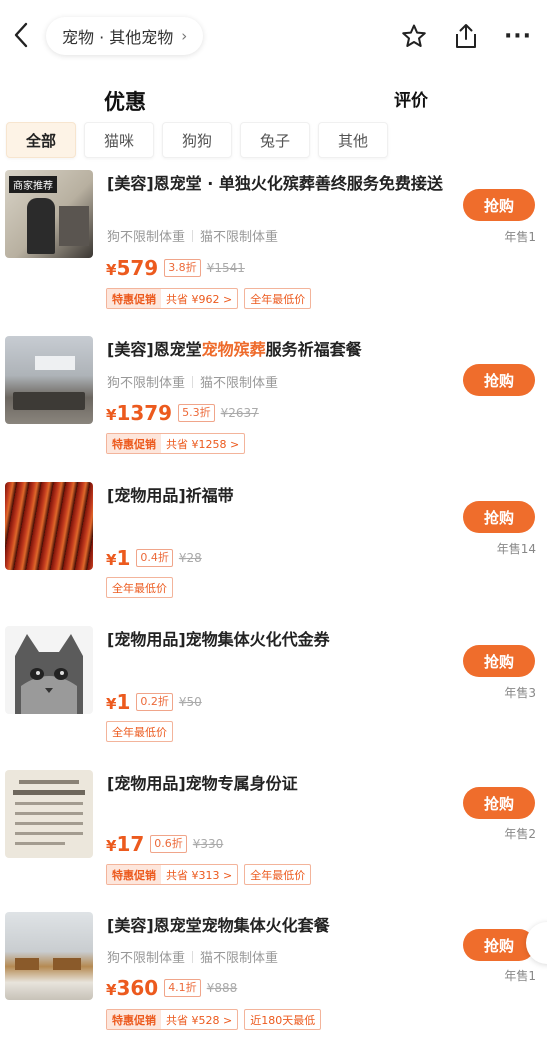 The height and width of the screenshot is (1049, 547). Describe the element at coordinates (202, 783) in the screenshot. I see `product-title: [宠物用品]宠物专属身份证` at that location.